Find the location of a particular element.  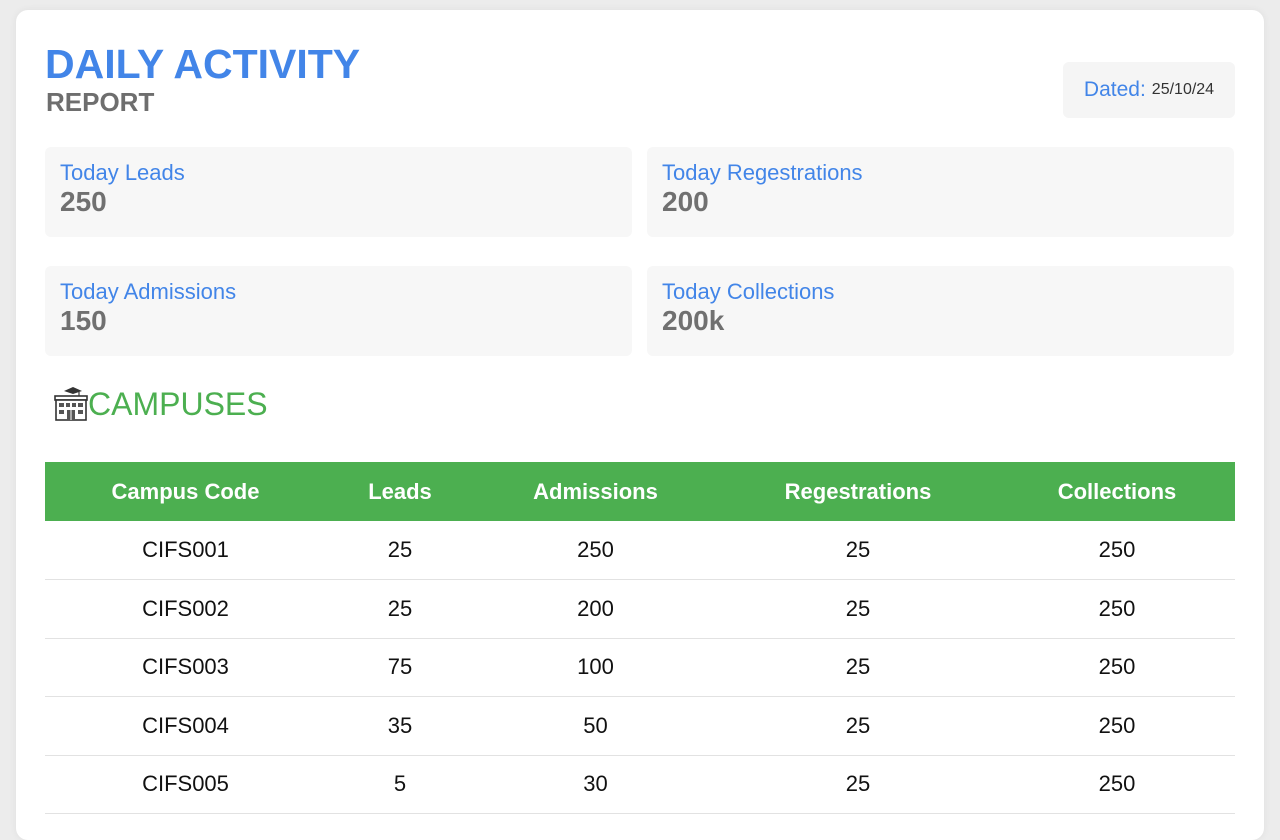

stat-value: 150 is located at coordinates (83, 320).